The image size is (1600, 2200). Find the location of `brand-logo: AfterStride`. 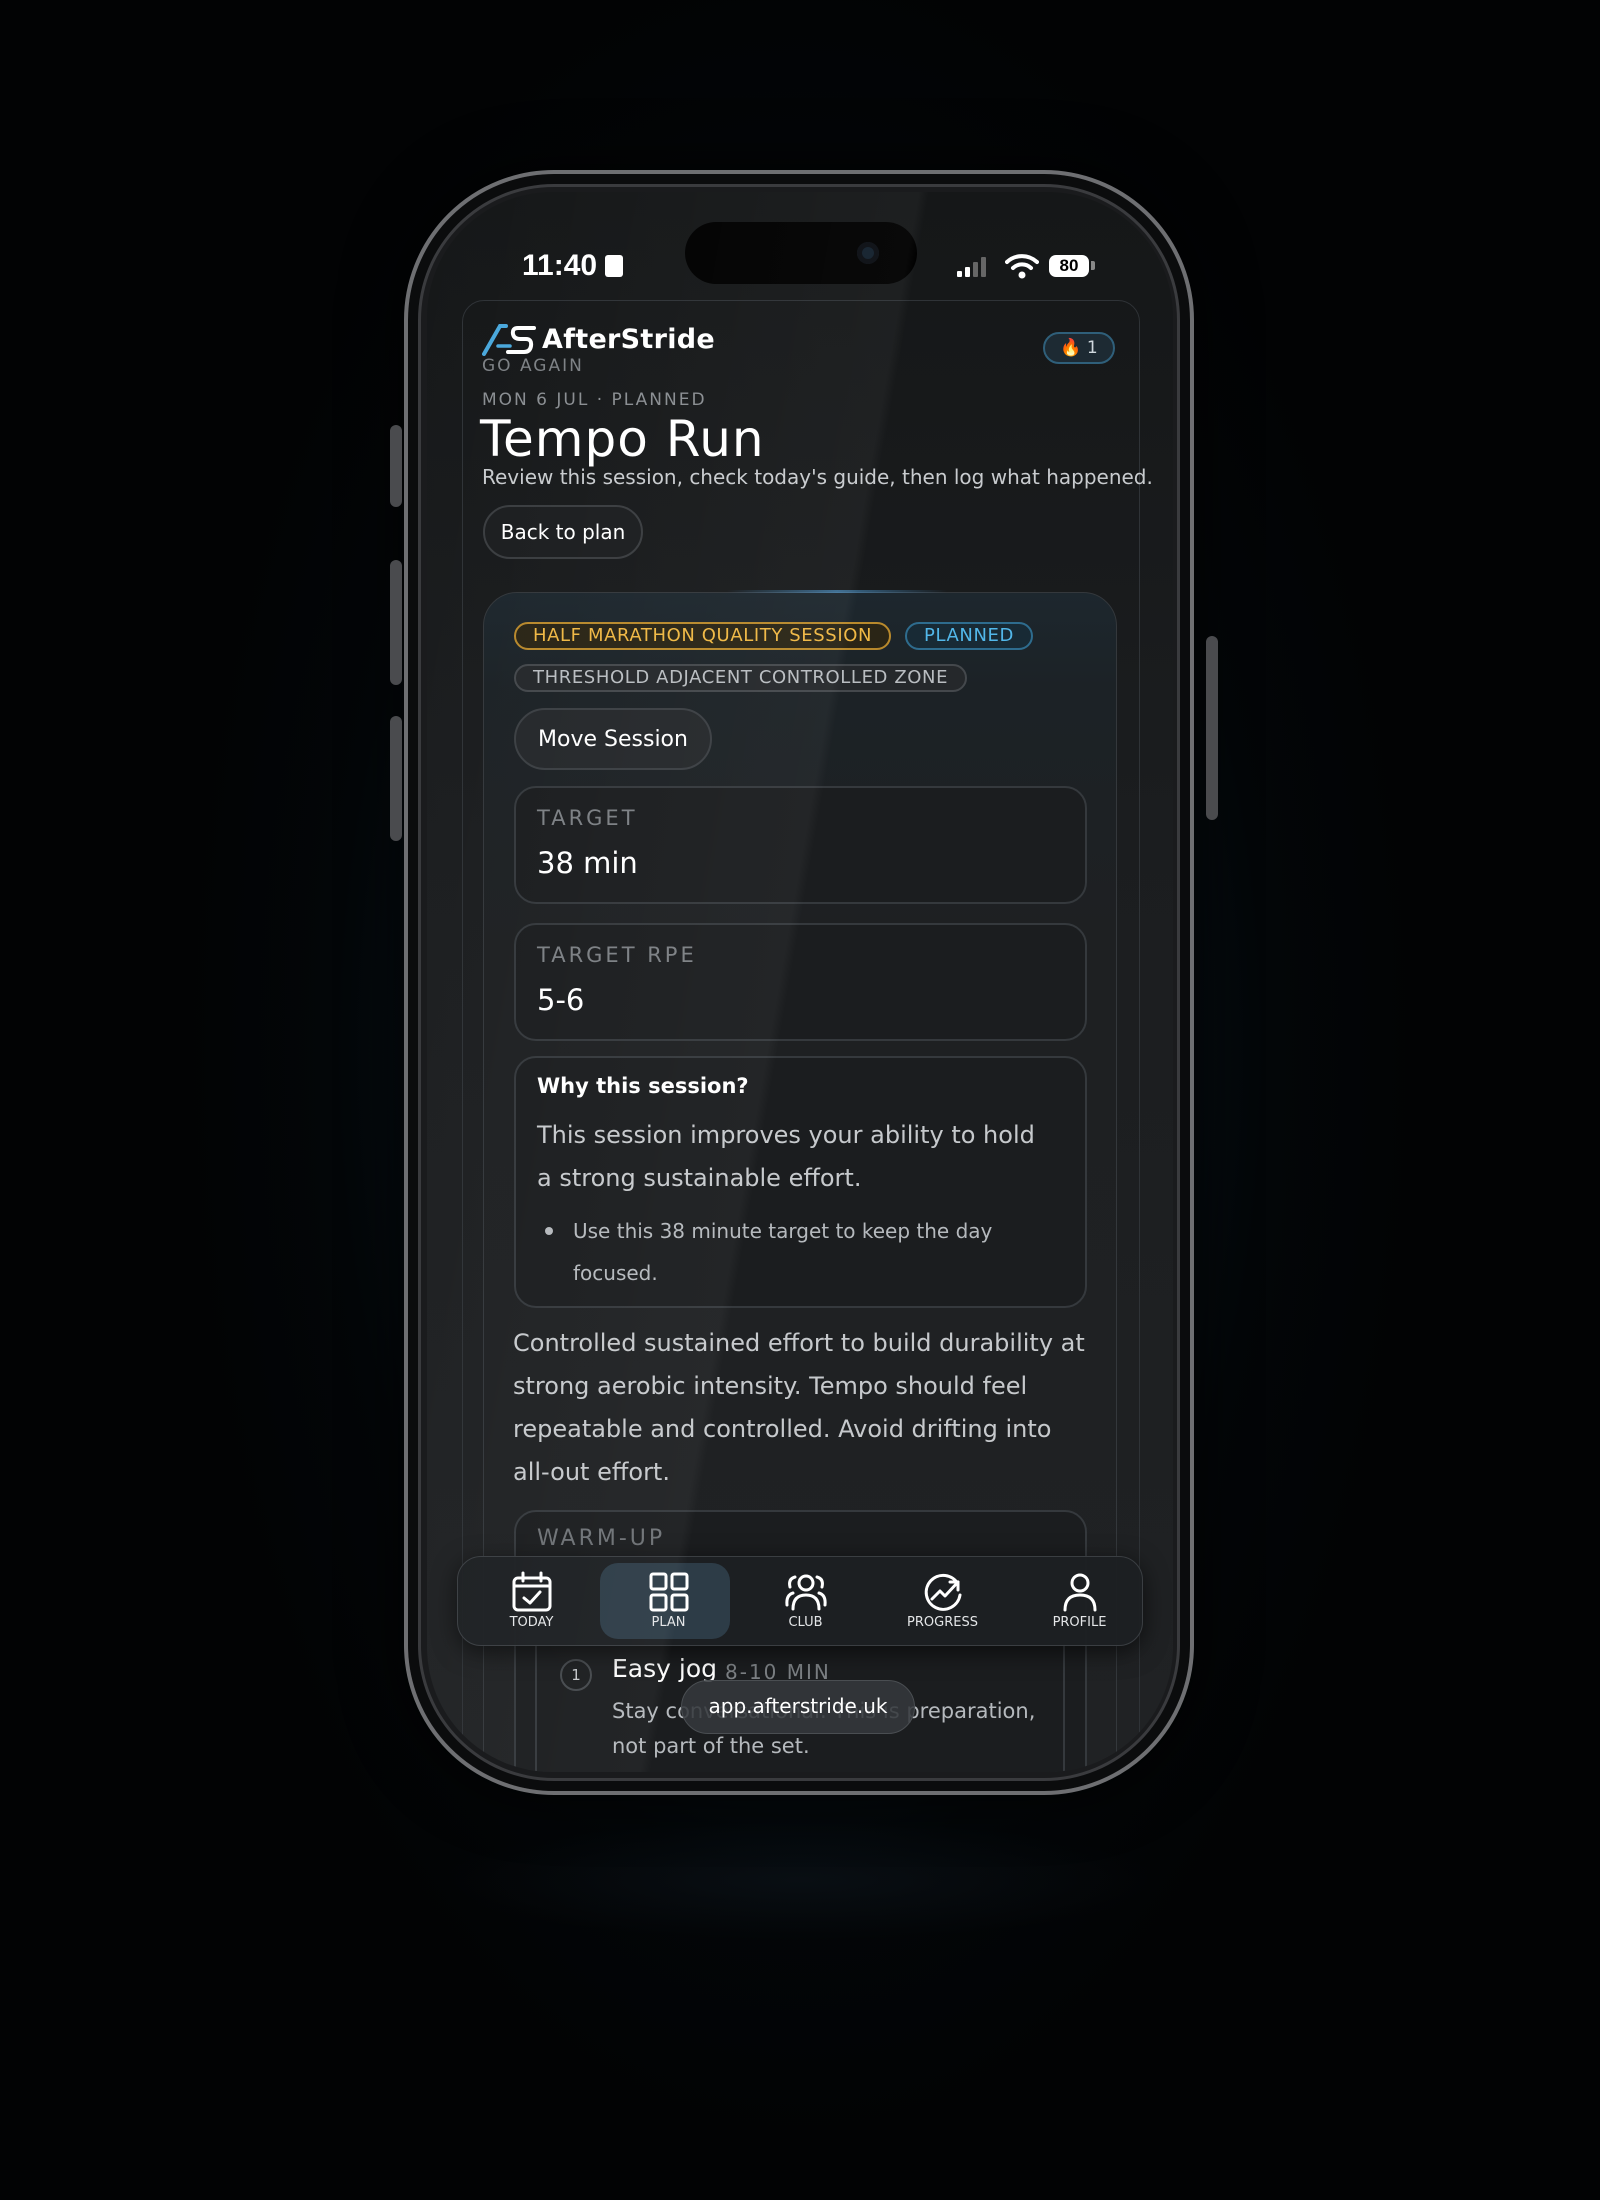

brand-logo: AfterStride is located at coordinates (598, 339).